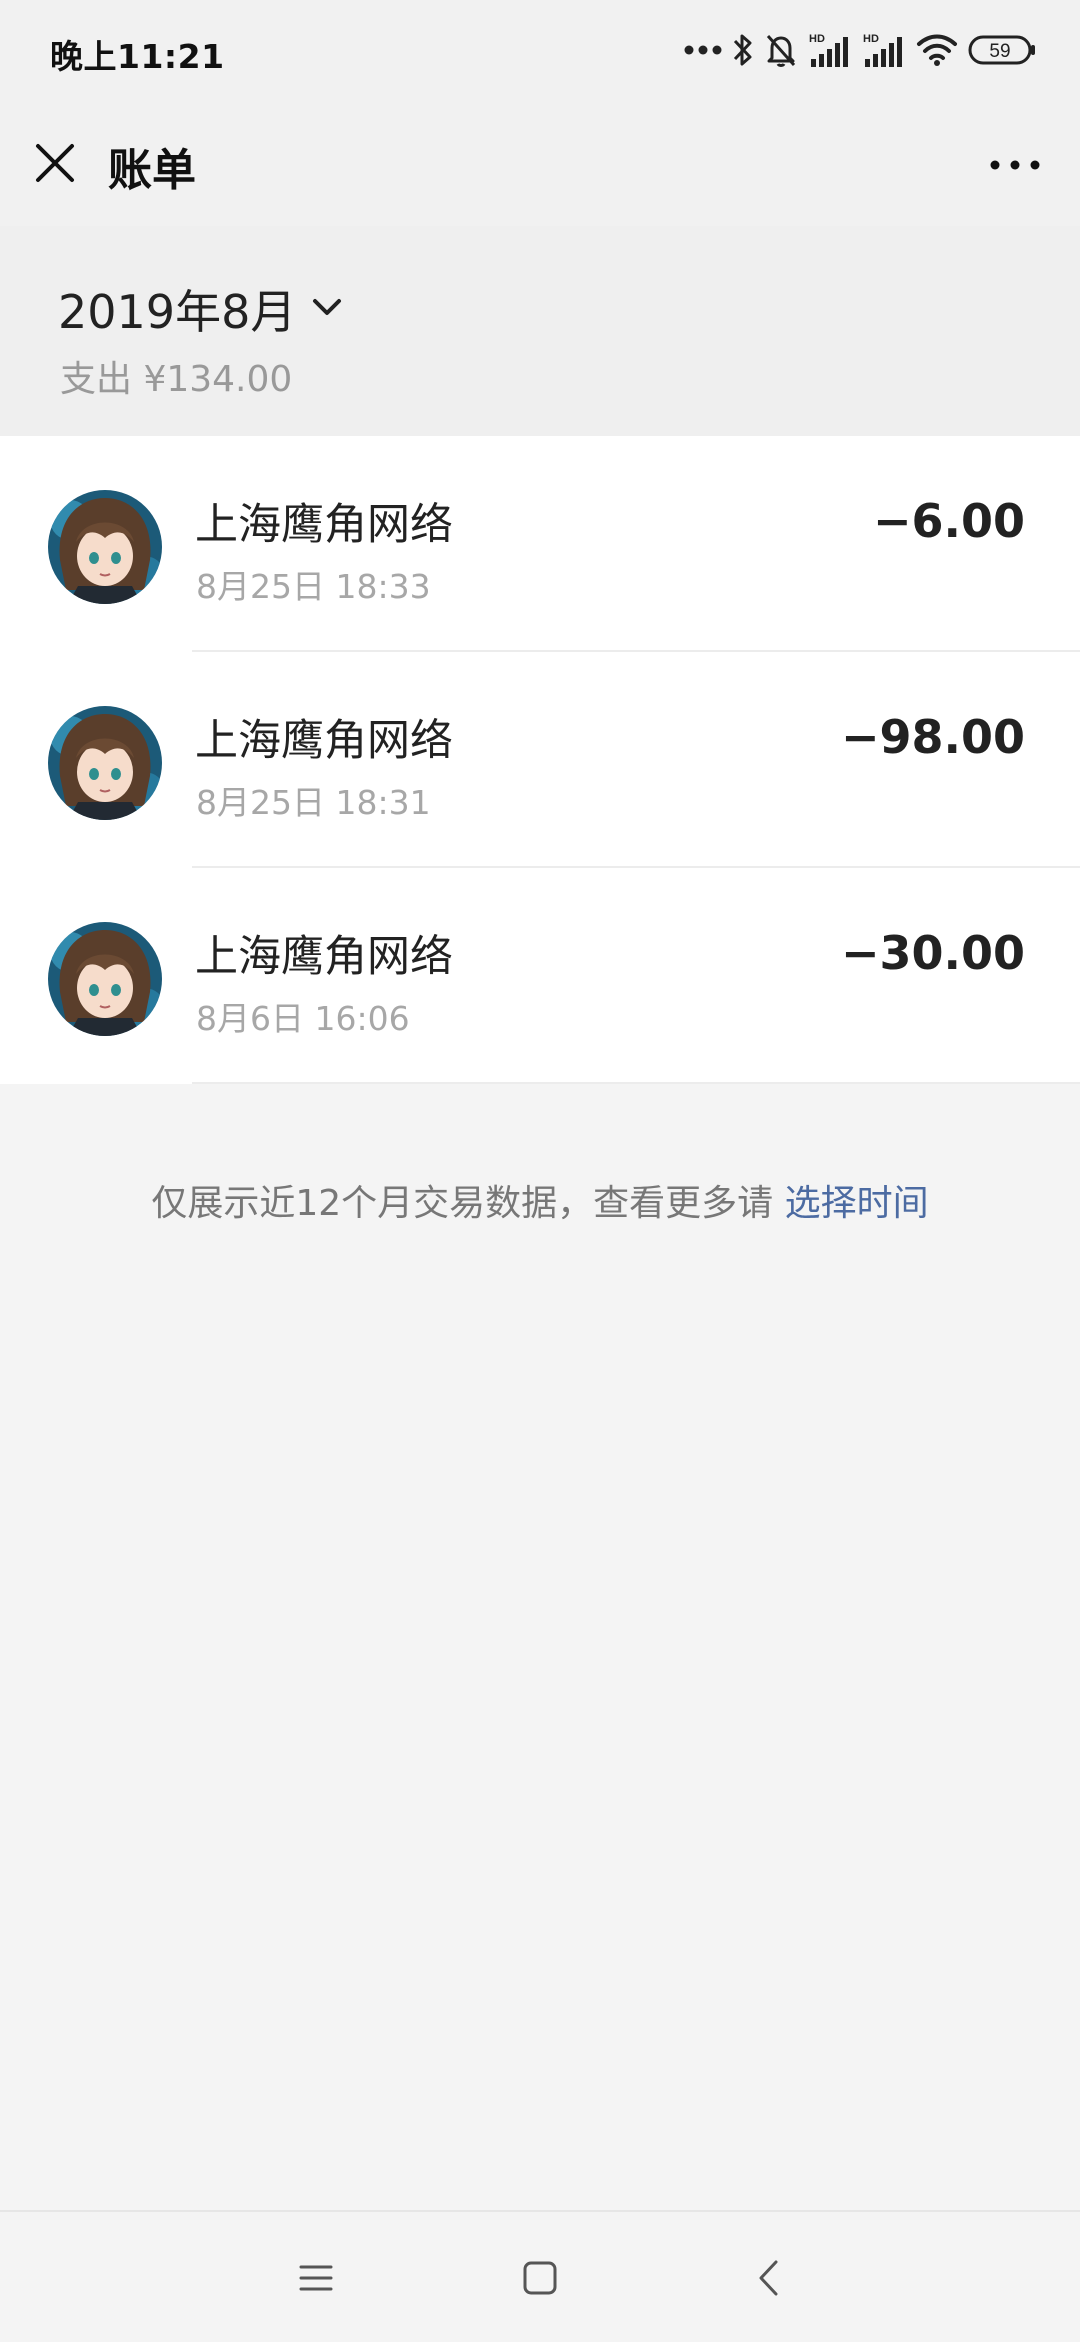  I want to click on menu-icon, so click(316, 2280).